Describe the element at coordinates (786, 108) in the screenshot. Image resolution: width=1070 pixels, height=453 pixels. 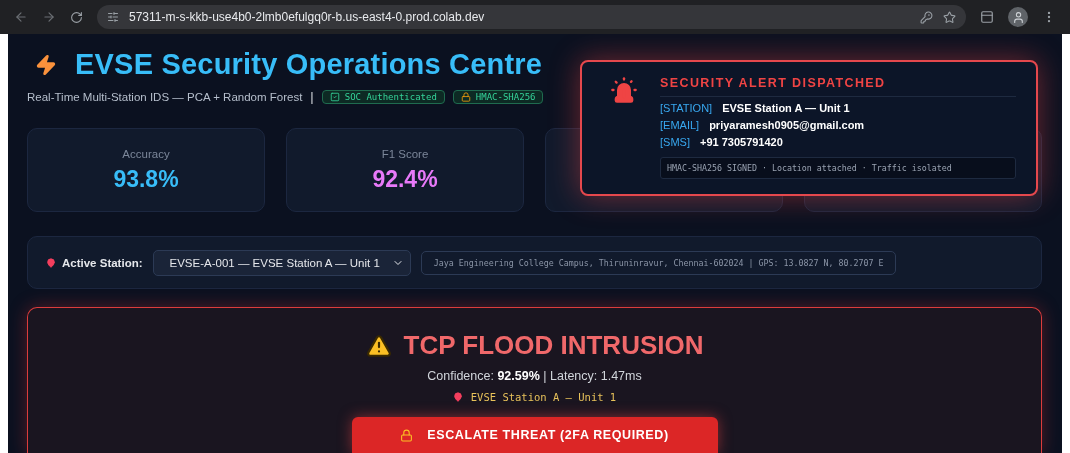
I see `field-value: EVSE Station A — Unit 1` at that location.